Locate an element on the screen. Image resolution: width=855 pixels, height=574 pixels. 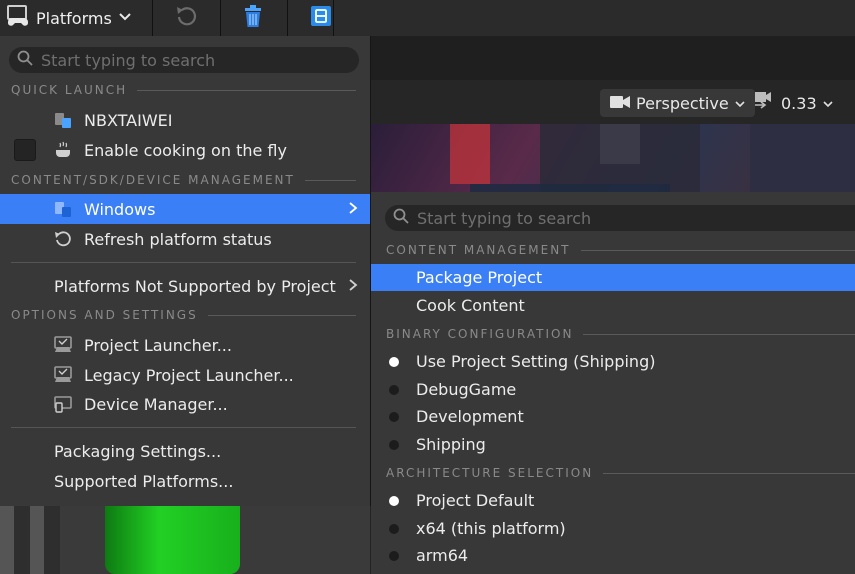
submenu-item-arm64: arm64 is located at coordinates (613, 555).